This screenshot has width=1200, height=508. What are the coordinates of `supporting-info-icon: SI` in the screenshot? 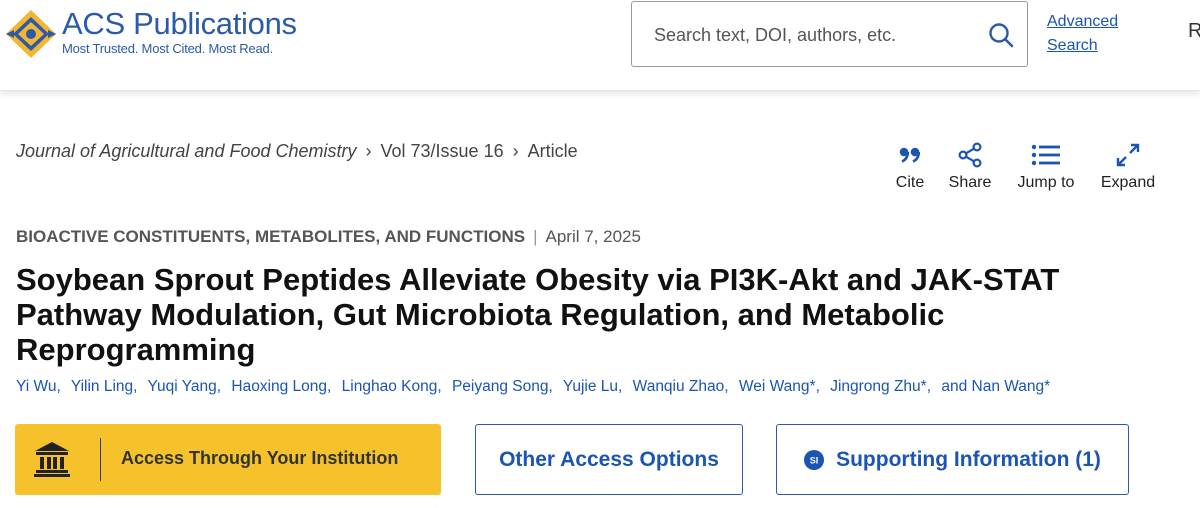 It's located at (814, 459).